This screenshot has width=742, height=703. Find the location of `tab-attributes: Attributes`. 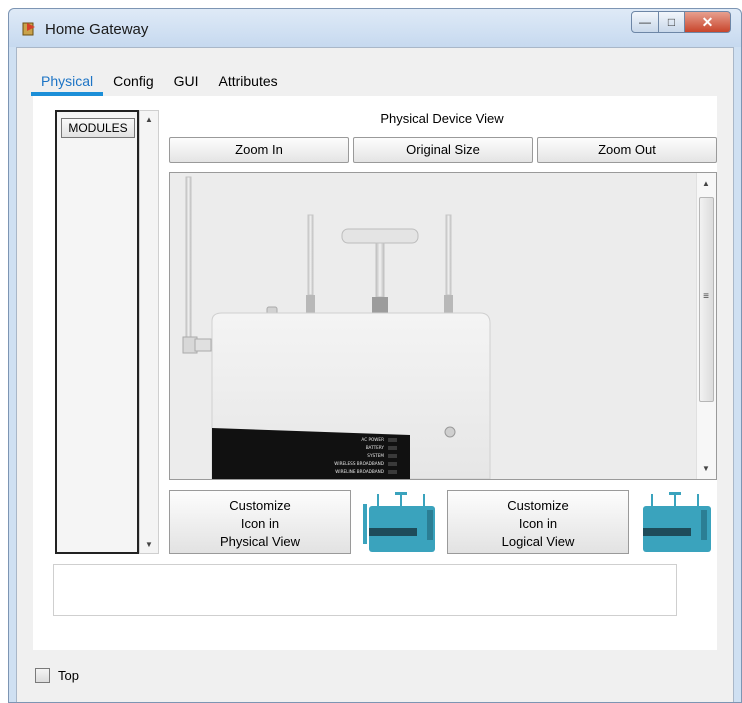

tab-attributes: Attributes is located at coordinates (248, 82).